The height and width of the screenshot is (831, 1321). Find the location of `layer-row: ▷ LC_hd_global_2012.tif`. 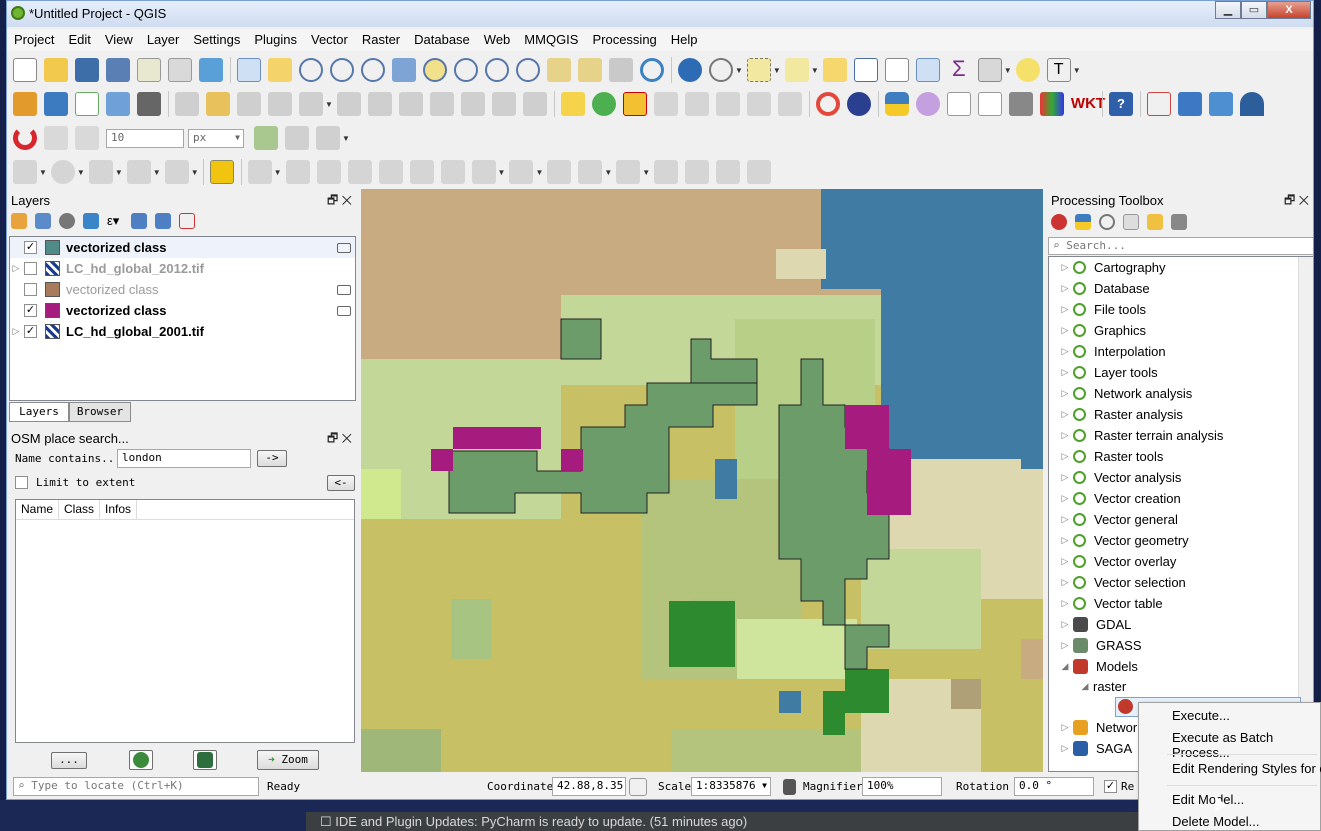

layer-row: ▷ LC_hd_global_2012.tif is located at coordinates (182, 268).